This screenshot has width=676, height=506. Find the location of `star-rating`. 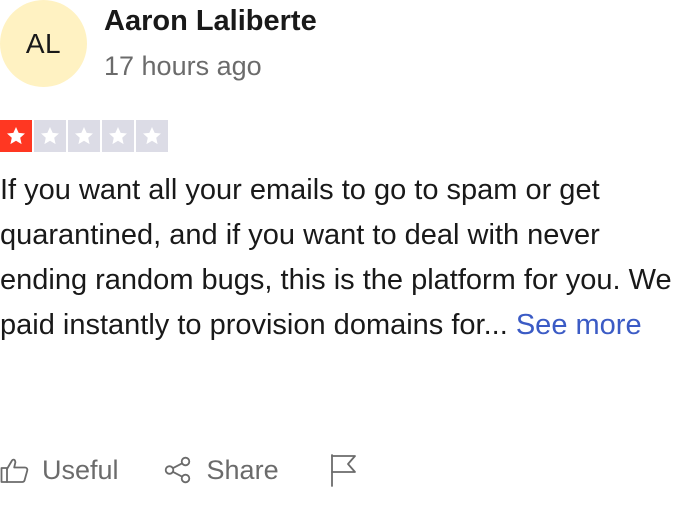

star-rating is located at coordinates (84, 136).